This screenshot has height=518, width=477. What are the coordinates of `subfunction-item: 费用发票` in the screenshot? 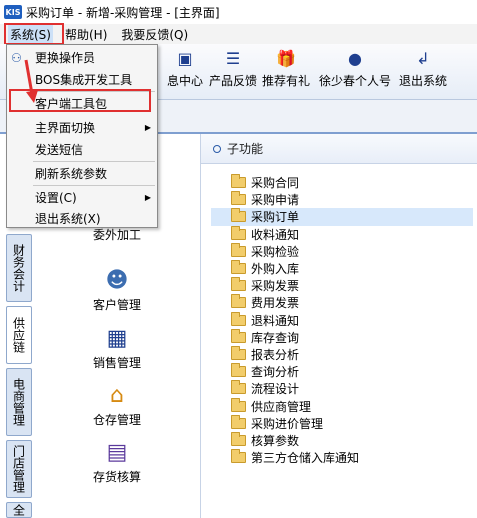 It's located at (351, 302).